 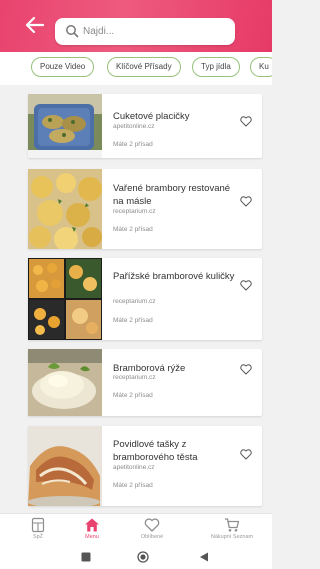 I want to click on filter-chip-video: Pouze Video, so click(x=63, y=67).